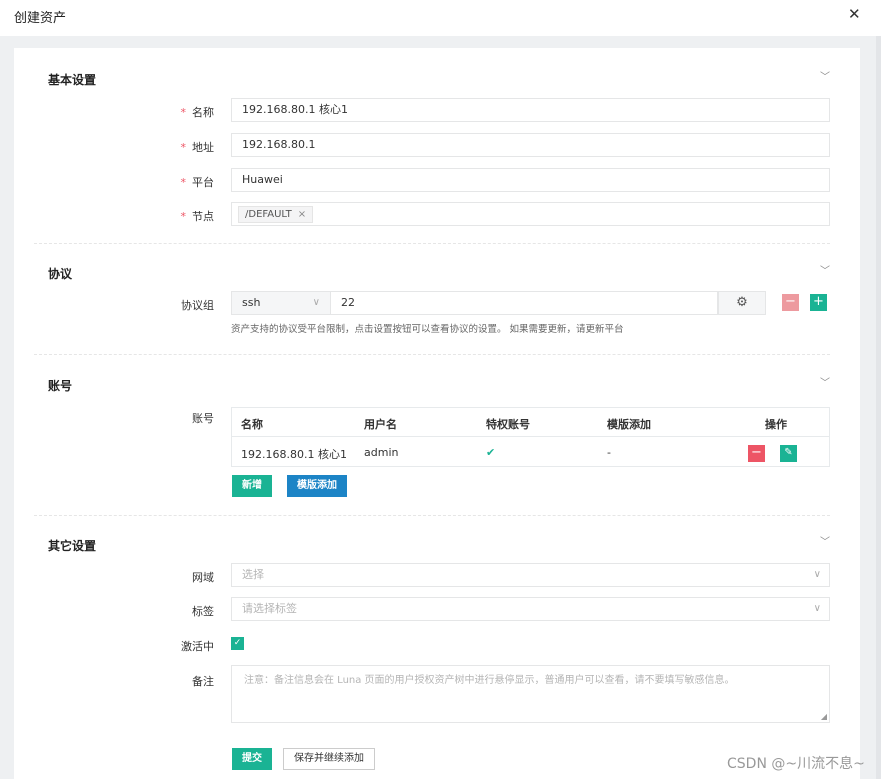  I want to click on active-label: 激活中, so click(197, 646).